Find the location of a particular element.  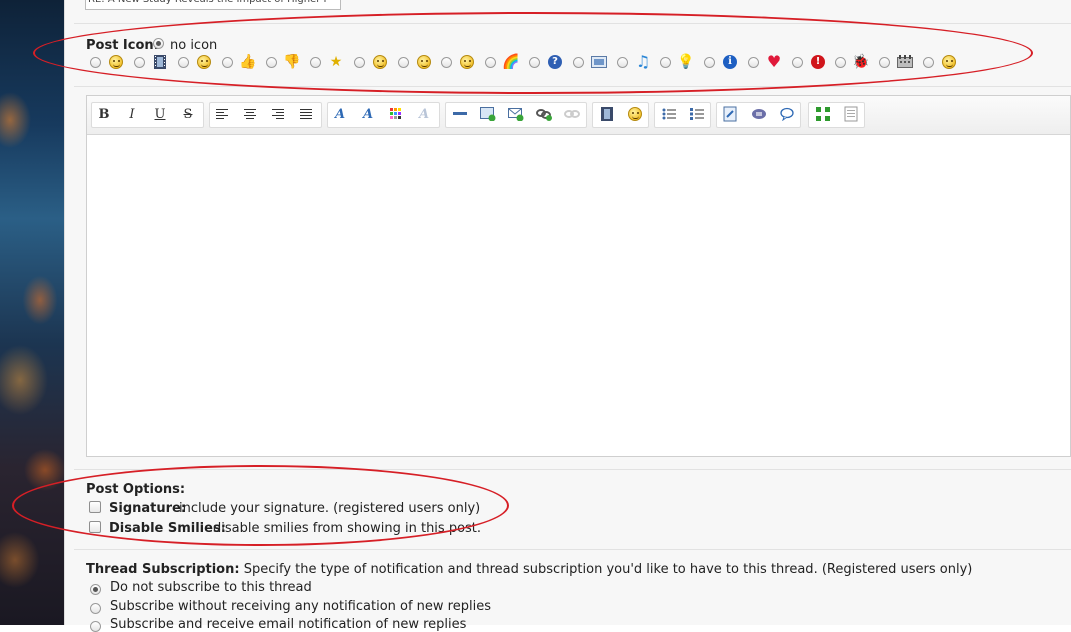

fullscreen-icon is located at coordinates (823, 114).